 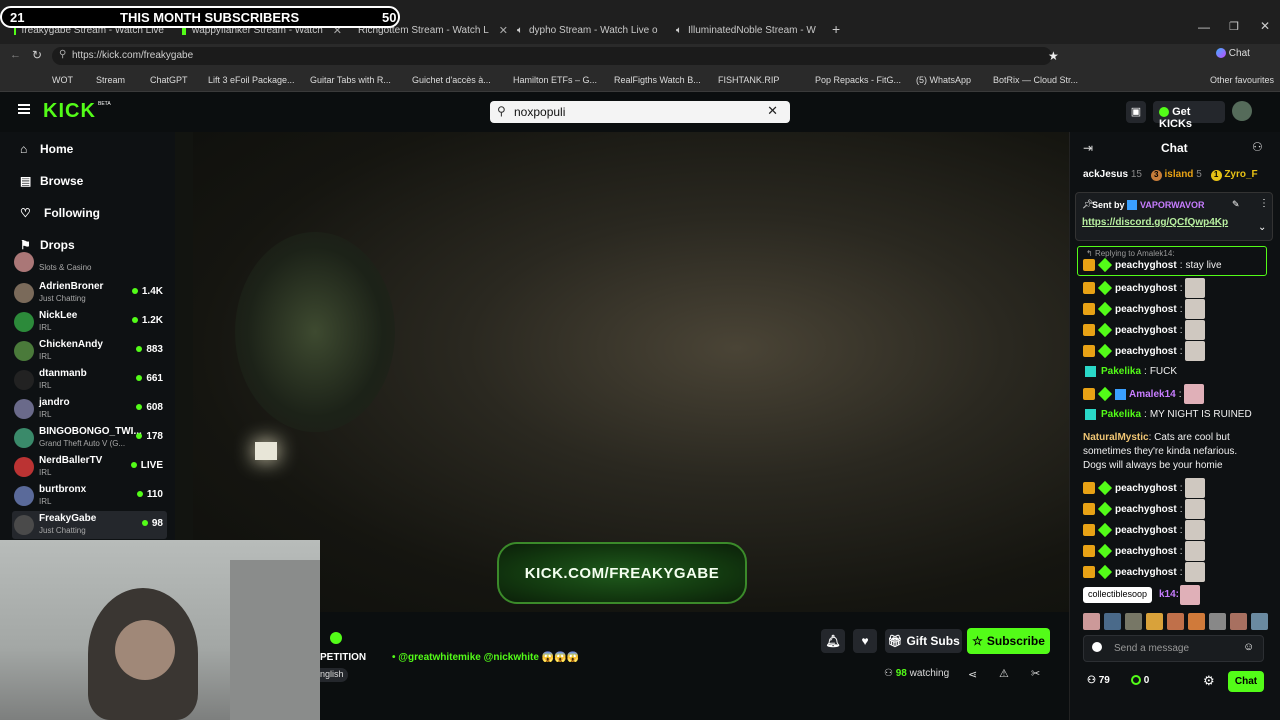 What do you see at coordinates (833, 641) in the screenshot?
I see `notification-bell-button: 🔔︎` at bounding box center [833, 641].